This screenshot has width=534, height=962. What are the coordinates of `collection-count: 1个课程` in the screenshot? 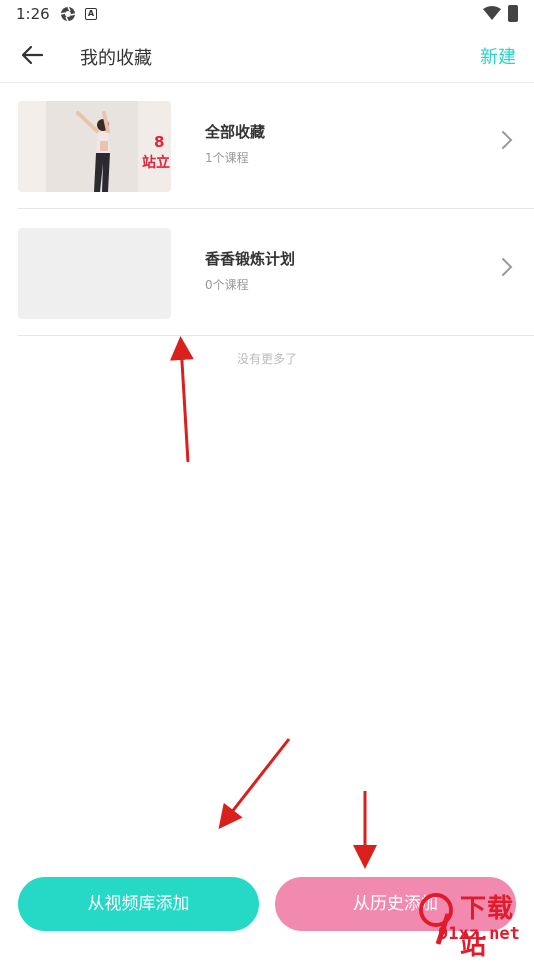 It's located at (227, 158).